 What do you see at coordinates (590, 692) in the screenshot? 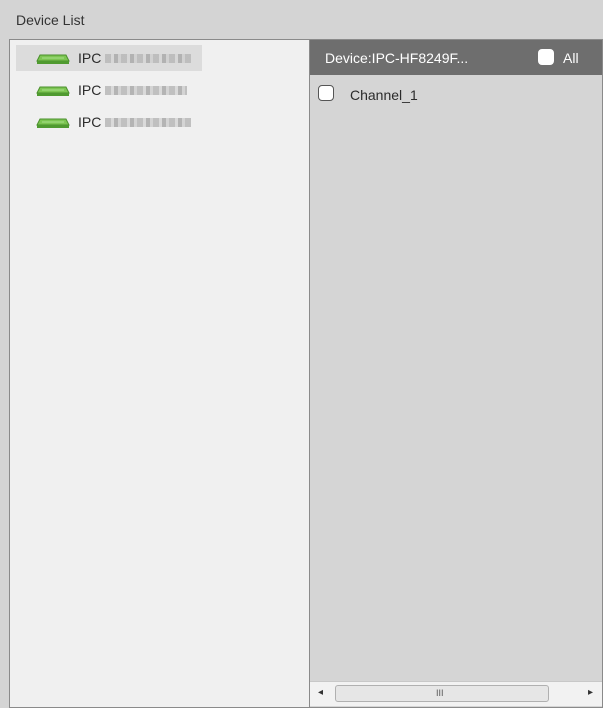
I see `scroll-right-arrow-icon: ▸` at bounding box center [590, 692].